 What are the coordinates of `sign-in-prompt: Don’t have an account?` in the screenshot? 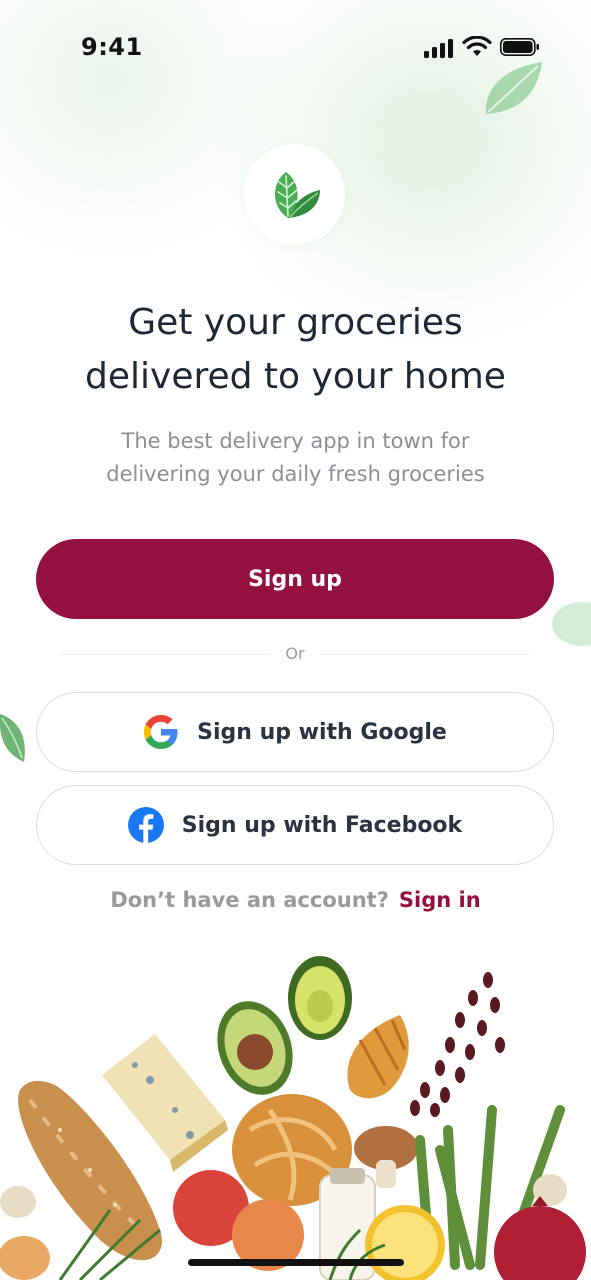 It's located at (249, 900).